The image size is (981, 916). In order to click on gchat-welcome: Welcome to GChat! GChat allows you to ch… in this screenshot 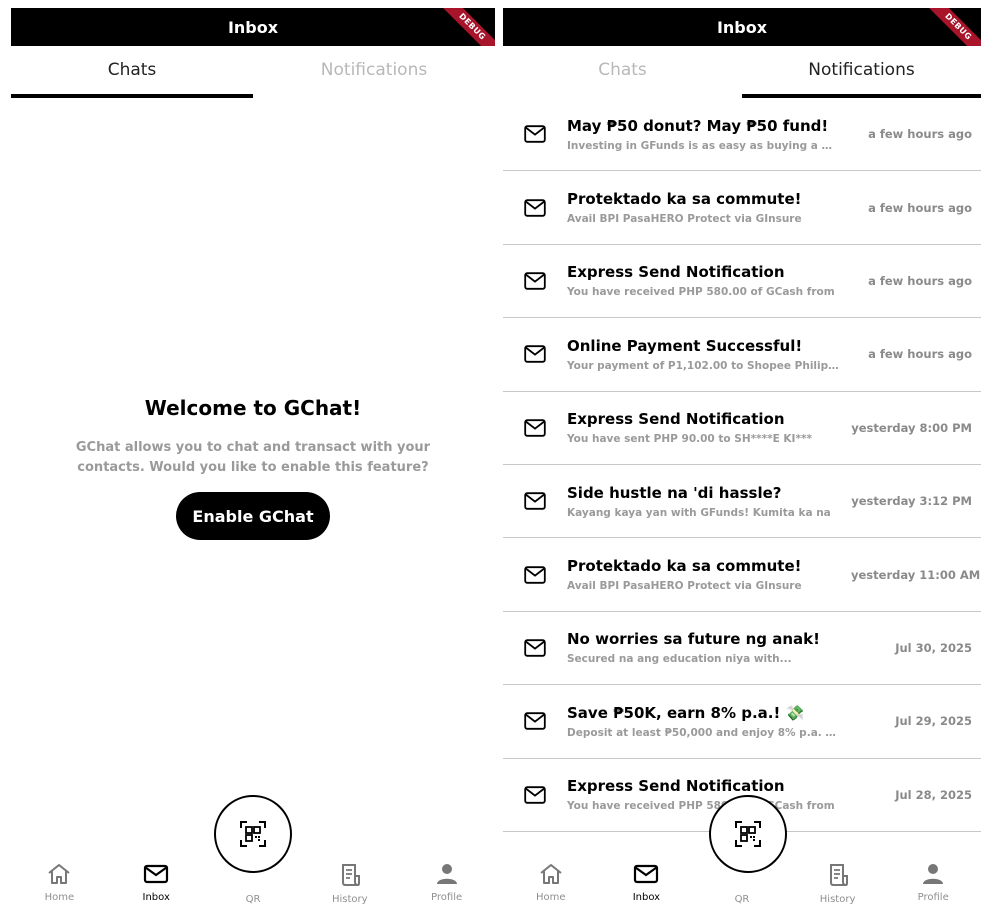, I will do `click(253, 468)`.